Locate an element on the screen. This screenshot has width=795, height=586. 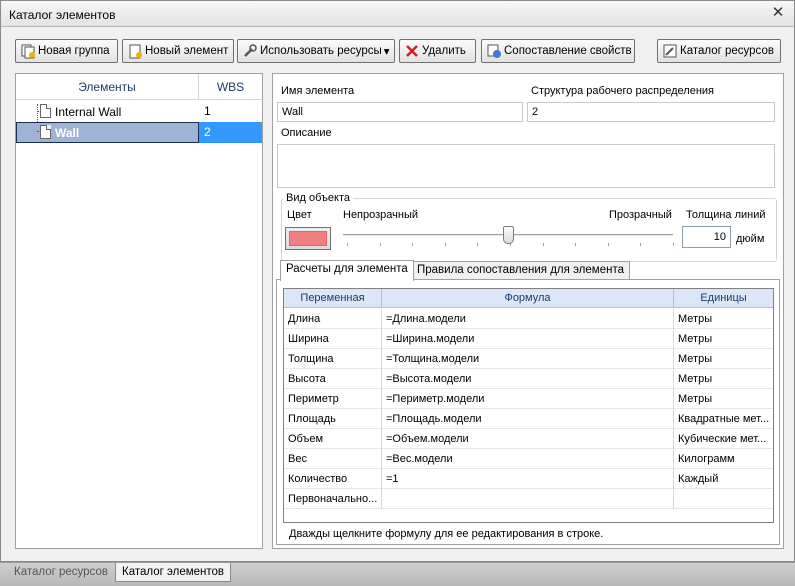
grid-col-variable: Переменная is located at coordinates (333, 298).